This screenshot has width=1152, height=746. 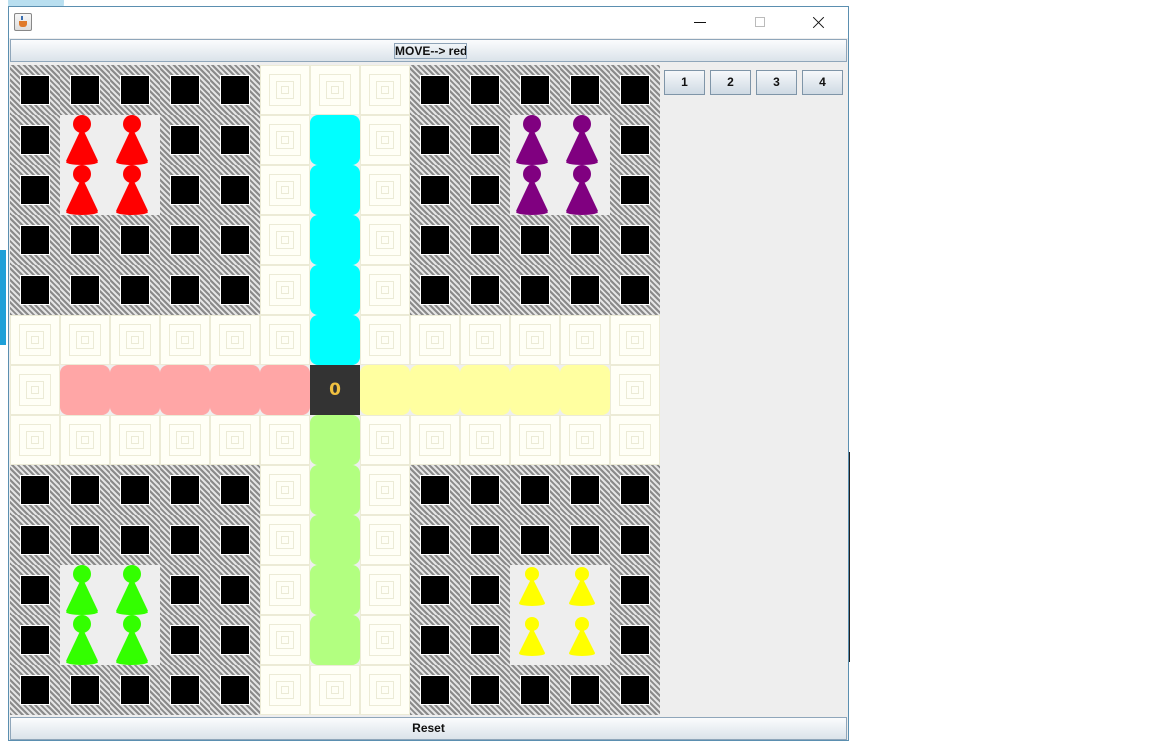 I want to click on dice-button-2: 2, so click(x=730, y=82).